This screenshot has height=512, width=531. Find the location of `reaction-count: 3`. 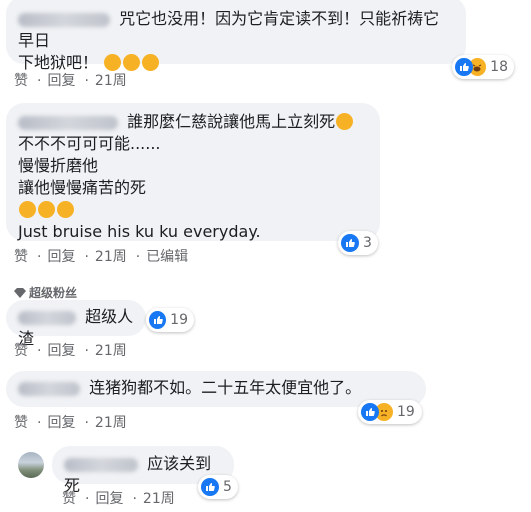

reaction-count: 3 is located at coordinates (367, 243).